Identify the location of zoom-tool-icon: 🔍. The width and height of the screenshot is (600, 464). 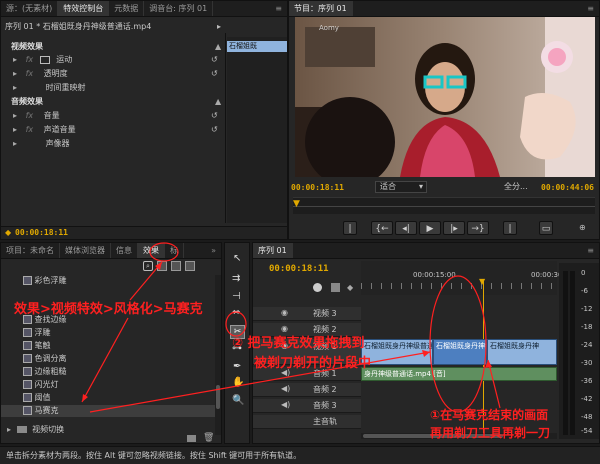
(238, 400).